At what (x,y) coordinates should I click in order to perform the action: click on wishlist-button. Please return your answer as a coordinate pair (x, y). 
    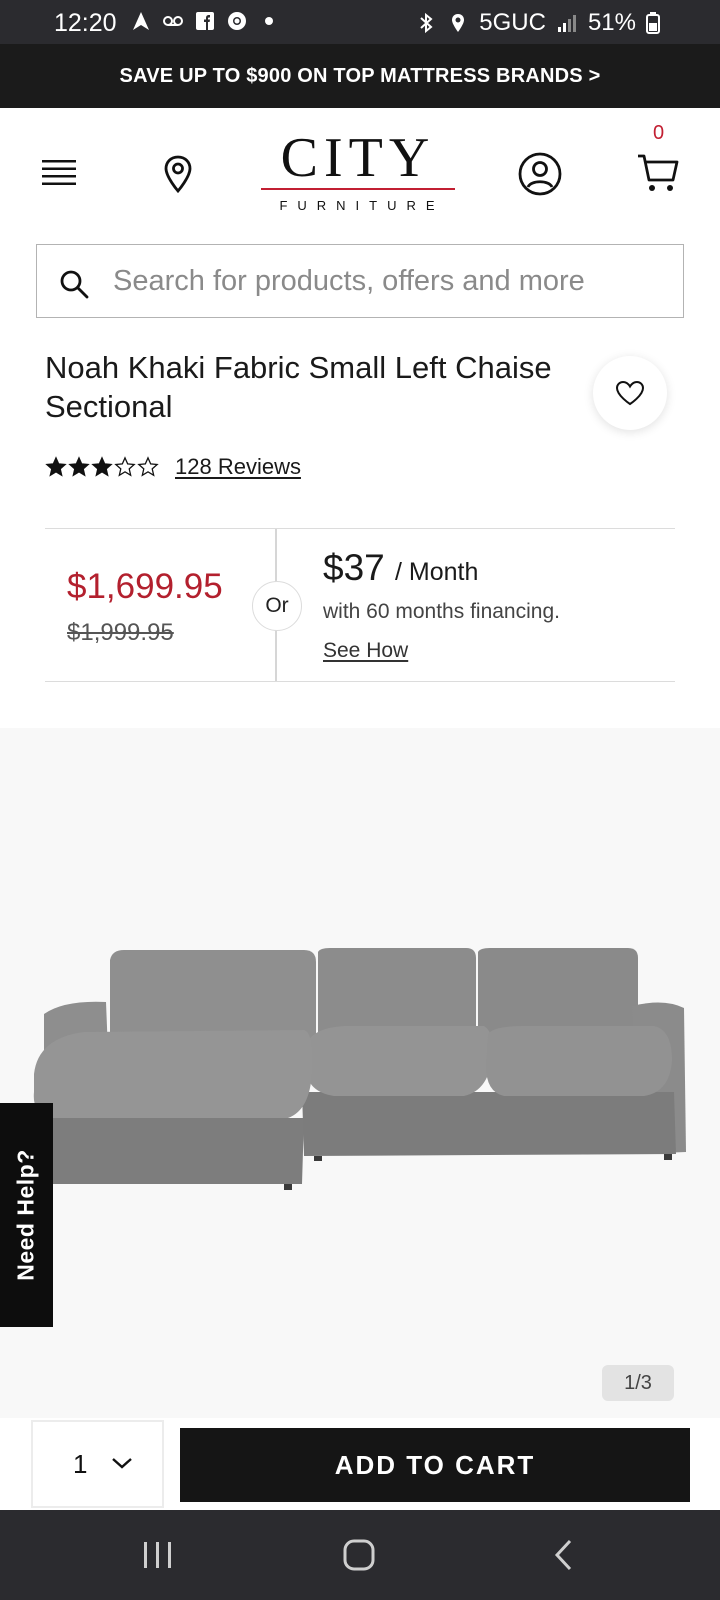
    Looking at the image, I should click on (630, 393).